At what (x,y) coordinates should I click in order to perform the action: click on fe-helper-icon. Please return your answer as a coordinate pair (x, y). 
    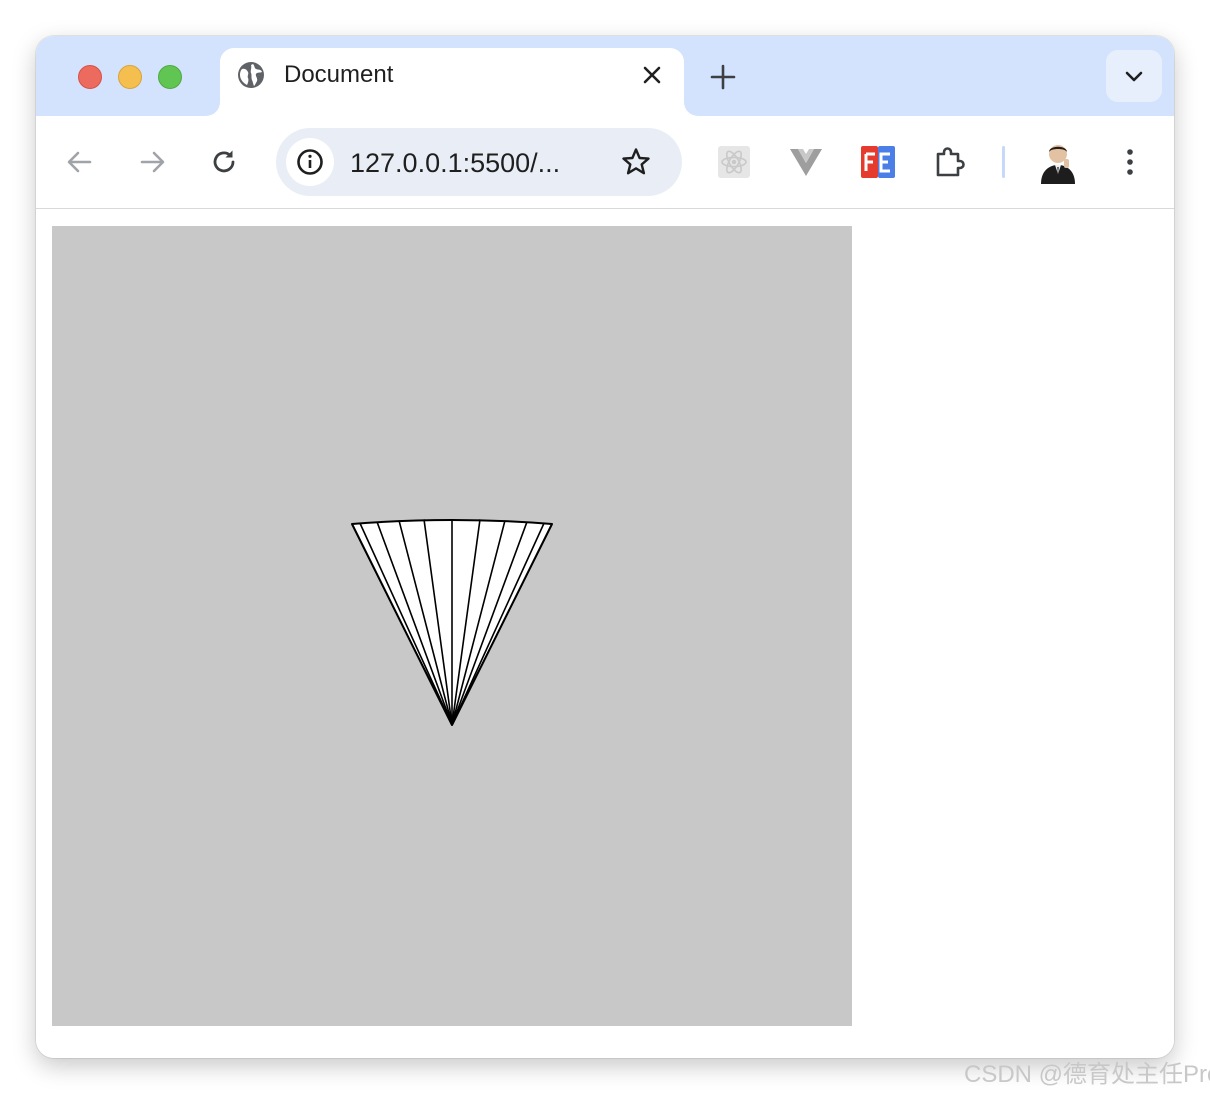
    Looking at the image, I should click on (878, 162).